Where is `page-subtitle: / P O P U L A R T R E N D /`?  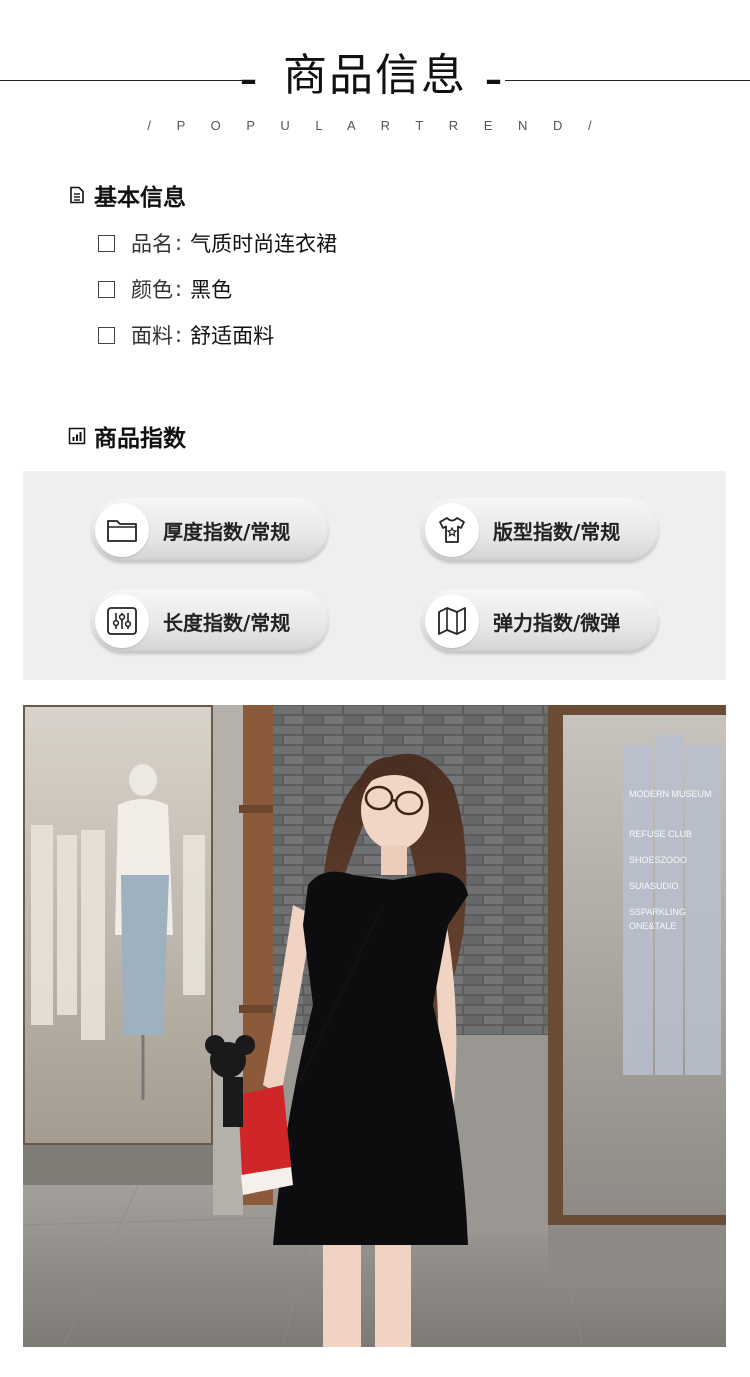 page-subtitle: / P O P U L A R T R E N D / is located at coordinates (375, 125).